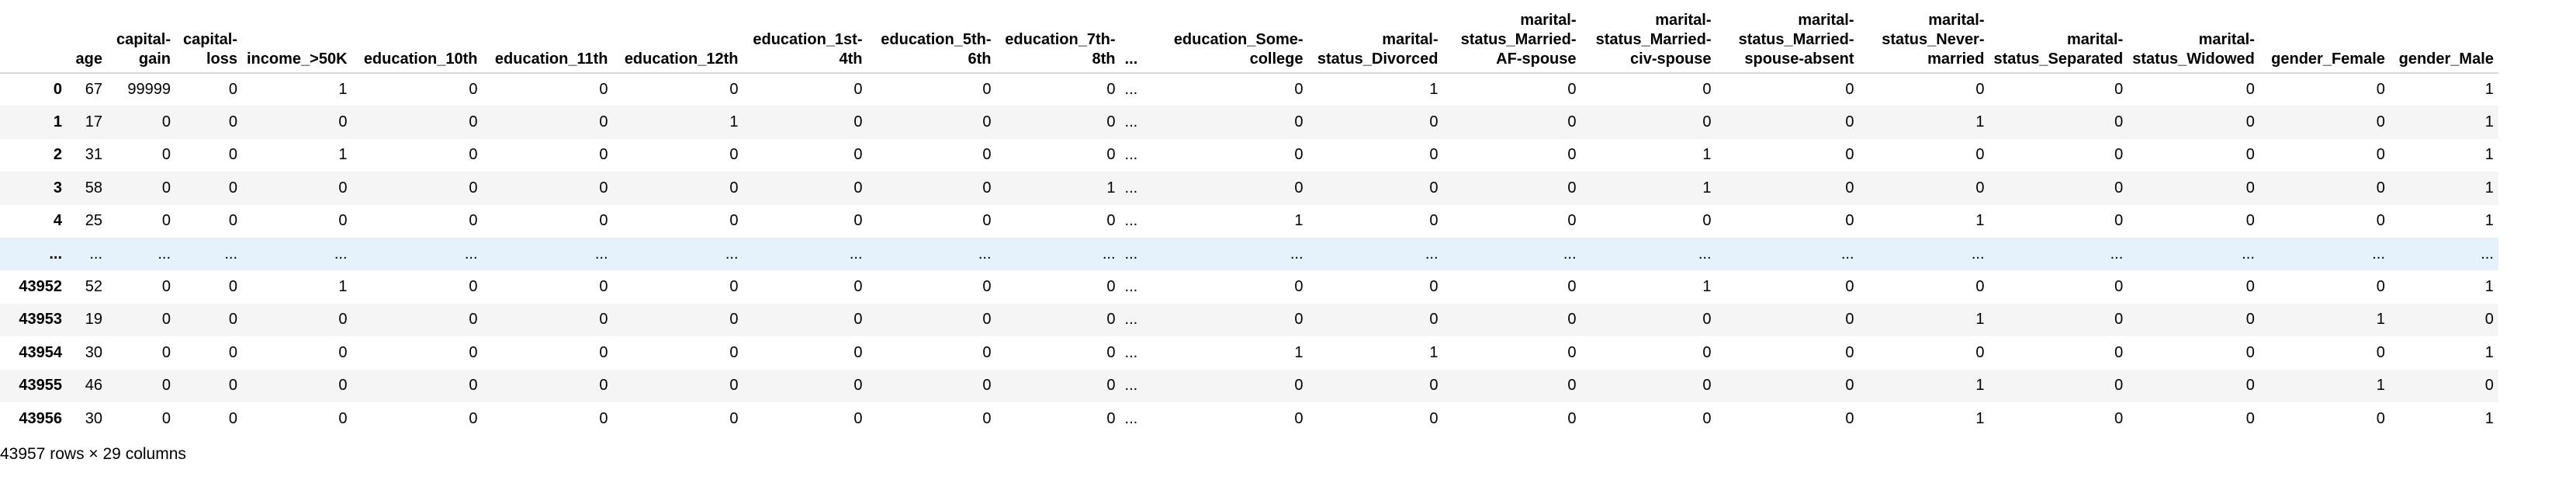 This screenshot has height=480, width=2576. What do you see at coordinates (1511, 43) in the screenshot?
I see `column-header: marital- status_Married- AF-spouse` at bounding box center [1511, 43].